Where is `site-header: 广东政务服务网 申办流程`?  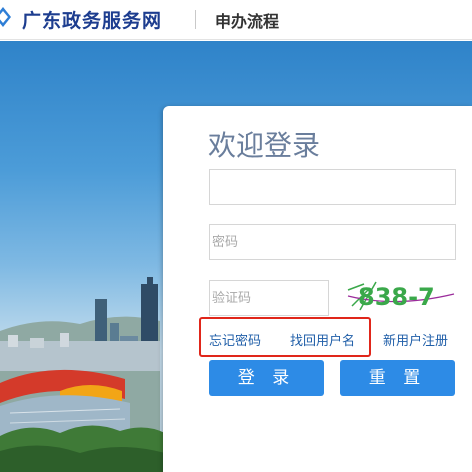
site-header: 广东政务服务网 申办流程 is located at coordinates (236, 20).